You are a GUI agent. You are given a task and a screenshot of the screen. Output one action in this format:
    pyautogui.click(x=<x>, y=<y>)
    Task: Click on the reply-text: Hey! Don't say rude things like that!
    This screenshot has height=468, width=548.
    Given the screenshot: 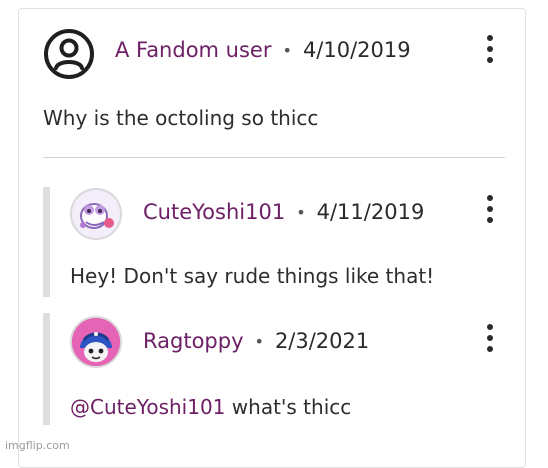 What is the action you would take?
    pyautogui.click(x=252, y=276)
    